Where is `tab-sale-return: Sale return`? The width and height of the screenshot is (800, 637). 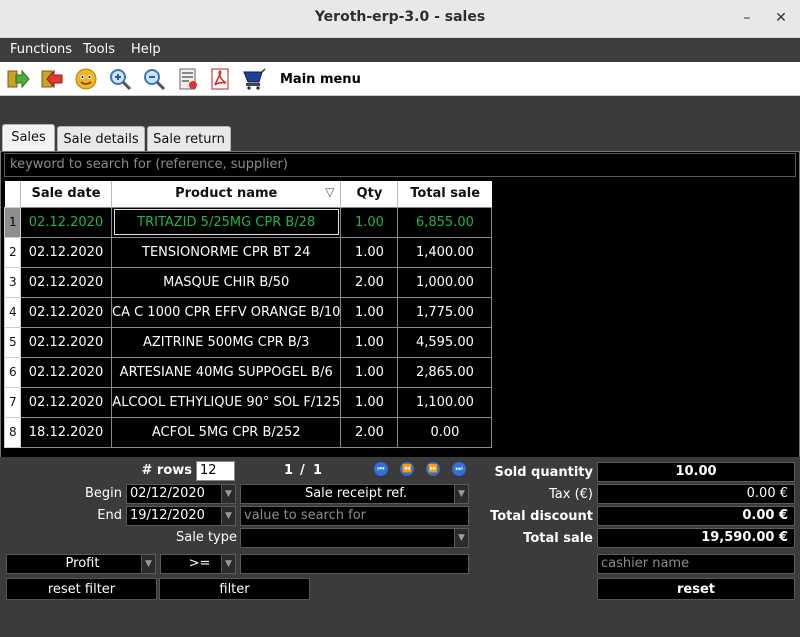 tab-sale-return: Sale return is located at coordinates (189, 139).